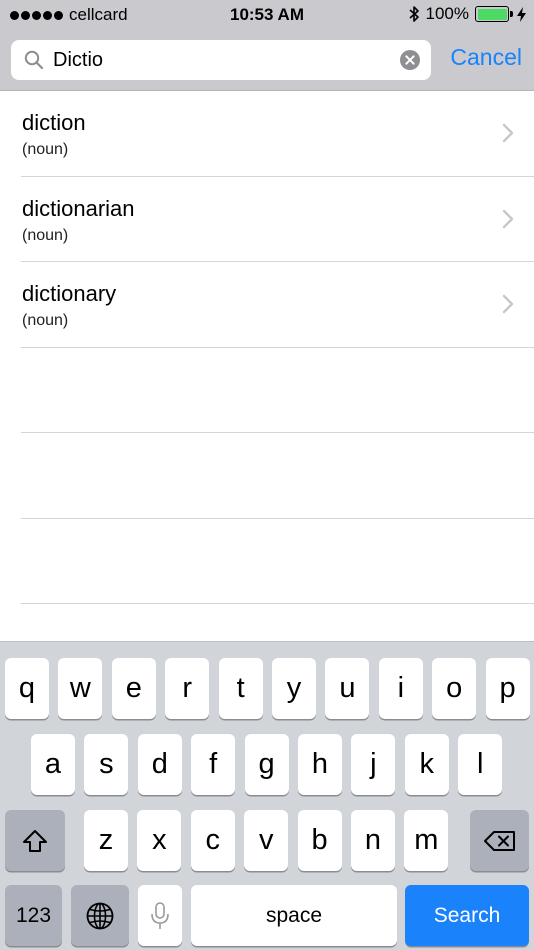 The width and height of the screenshot is (534, 950). I want to click on globe-icon, so click(100, 915).